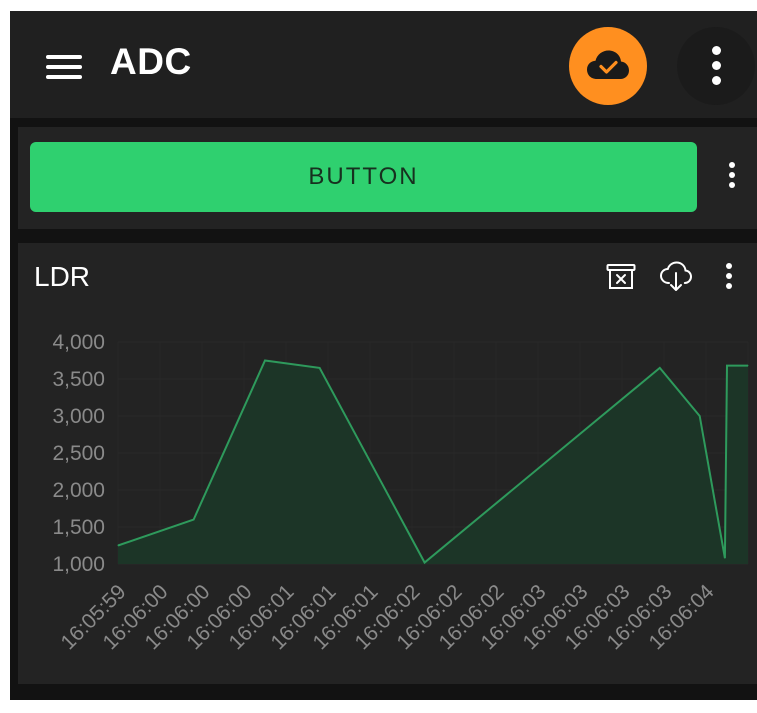 The image size is (757, 713). What do you see at coordinates (64, 67) in the screenshot?
I see `hamburger-menu-icon` at bounding box center [64, 67].